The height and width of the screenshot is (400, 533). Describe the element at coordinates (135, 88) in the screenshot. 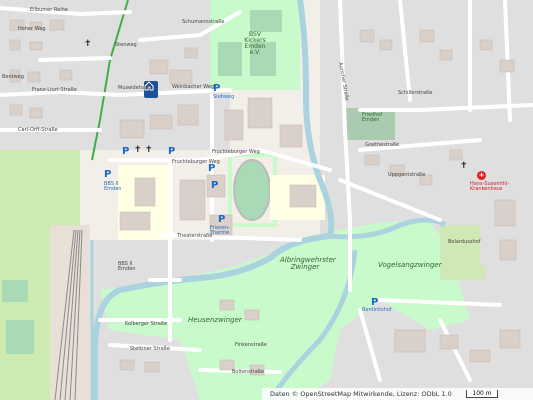

I see `street-label: Museldehand` at that location.